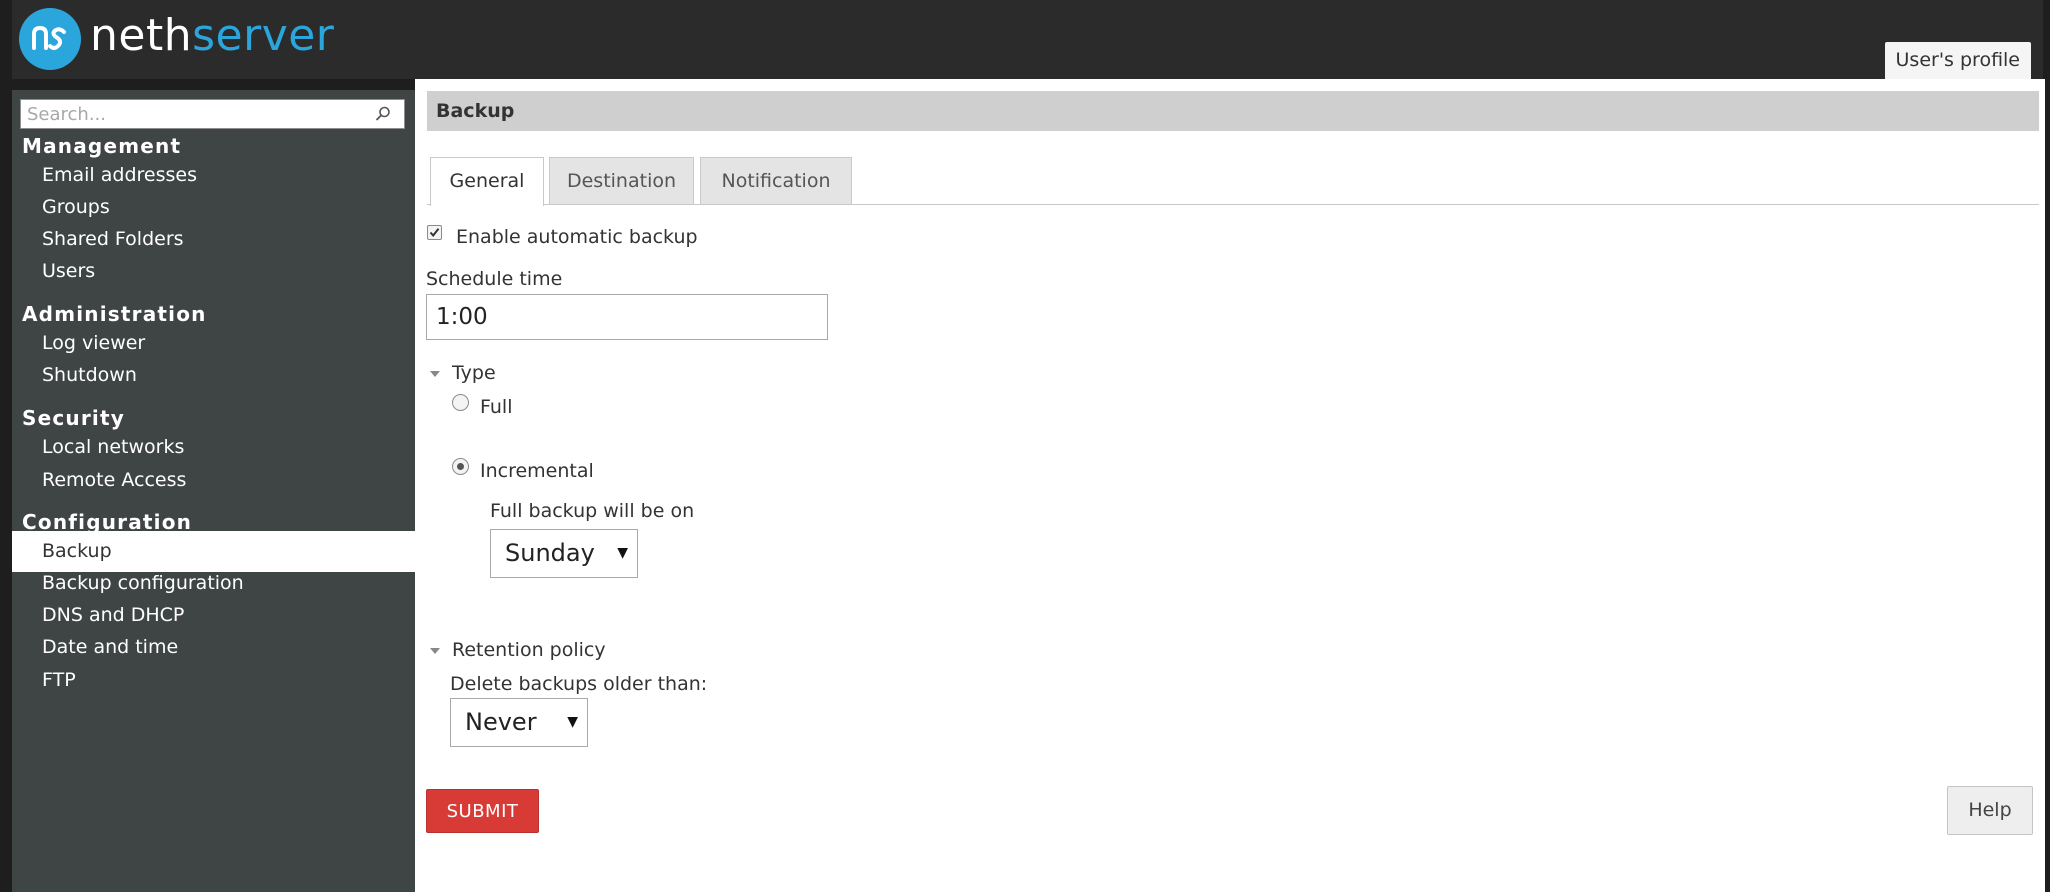 This screenshot has width=2050, height=892. I want to click on tab-divider, so click(1233, 204).